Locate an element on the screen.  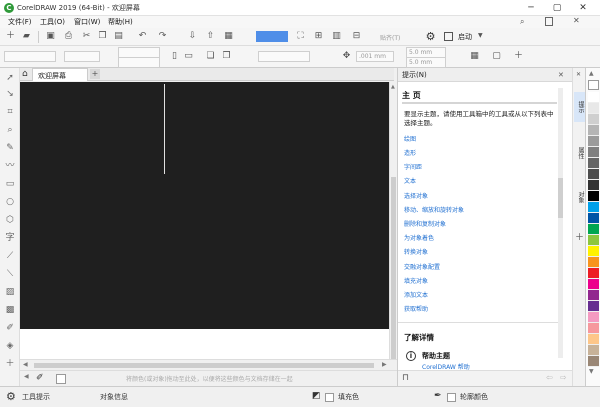
tool-hints-gear-icon: ⚙ is located at coordinates (11, 396).